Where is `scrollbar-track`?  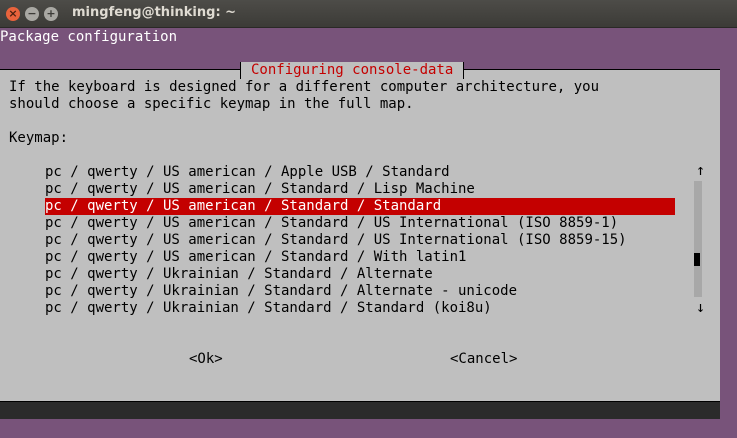 scrollbar-track is located at coordinates (698, 239).